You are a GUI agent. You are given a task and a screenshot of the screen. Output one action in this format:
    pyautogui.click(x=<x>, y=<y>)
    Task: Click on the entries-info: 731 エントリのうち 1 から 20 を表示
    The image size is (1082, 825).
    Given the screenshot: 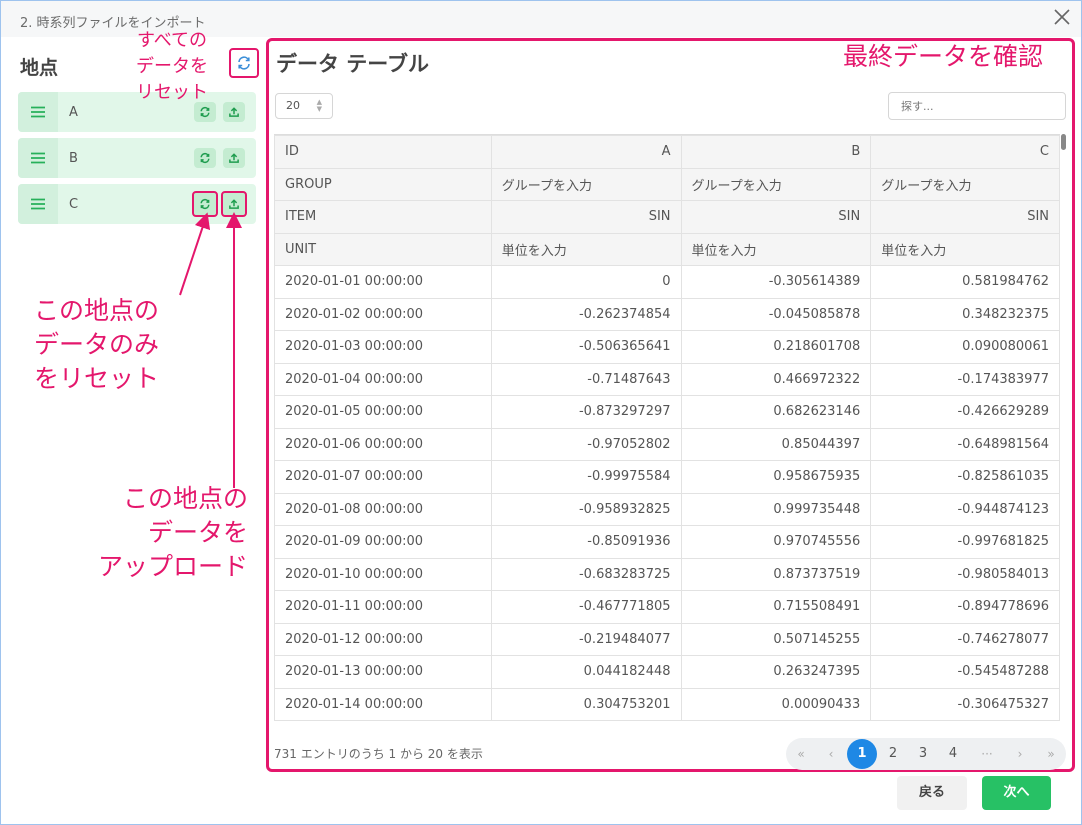 What is the action you would take?
    pyautogui.click(x=378, y=754)
    